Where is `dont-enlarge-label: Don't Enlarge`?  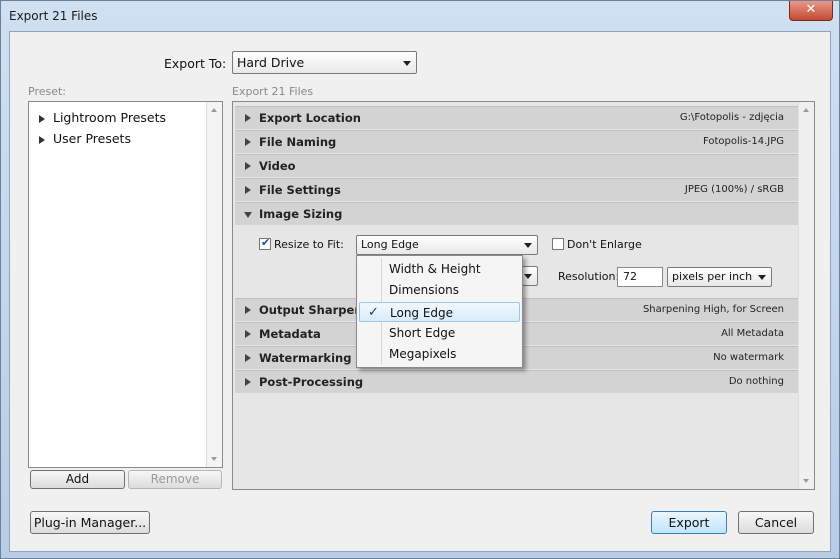 dont-enlarge-label: Don't Enlarge is located at coordinates (604, 244).